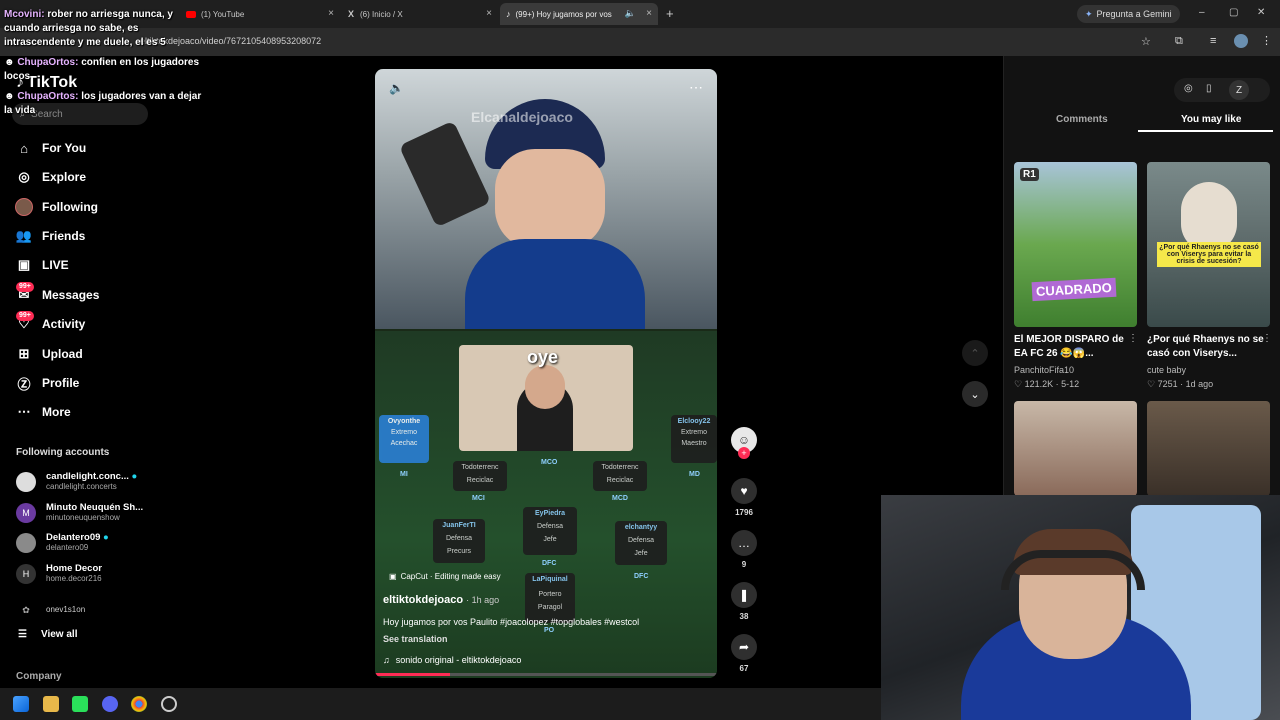 This screenshot has height=720, width=1280. Describe the element at coordinates (744, 443) in the screenshot. I see `creator-avatar-button: ☺ +` at that location.